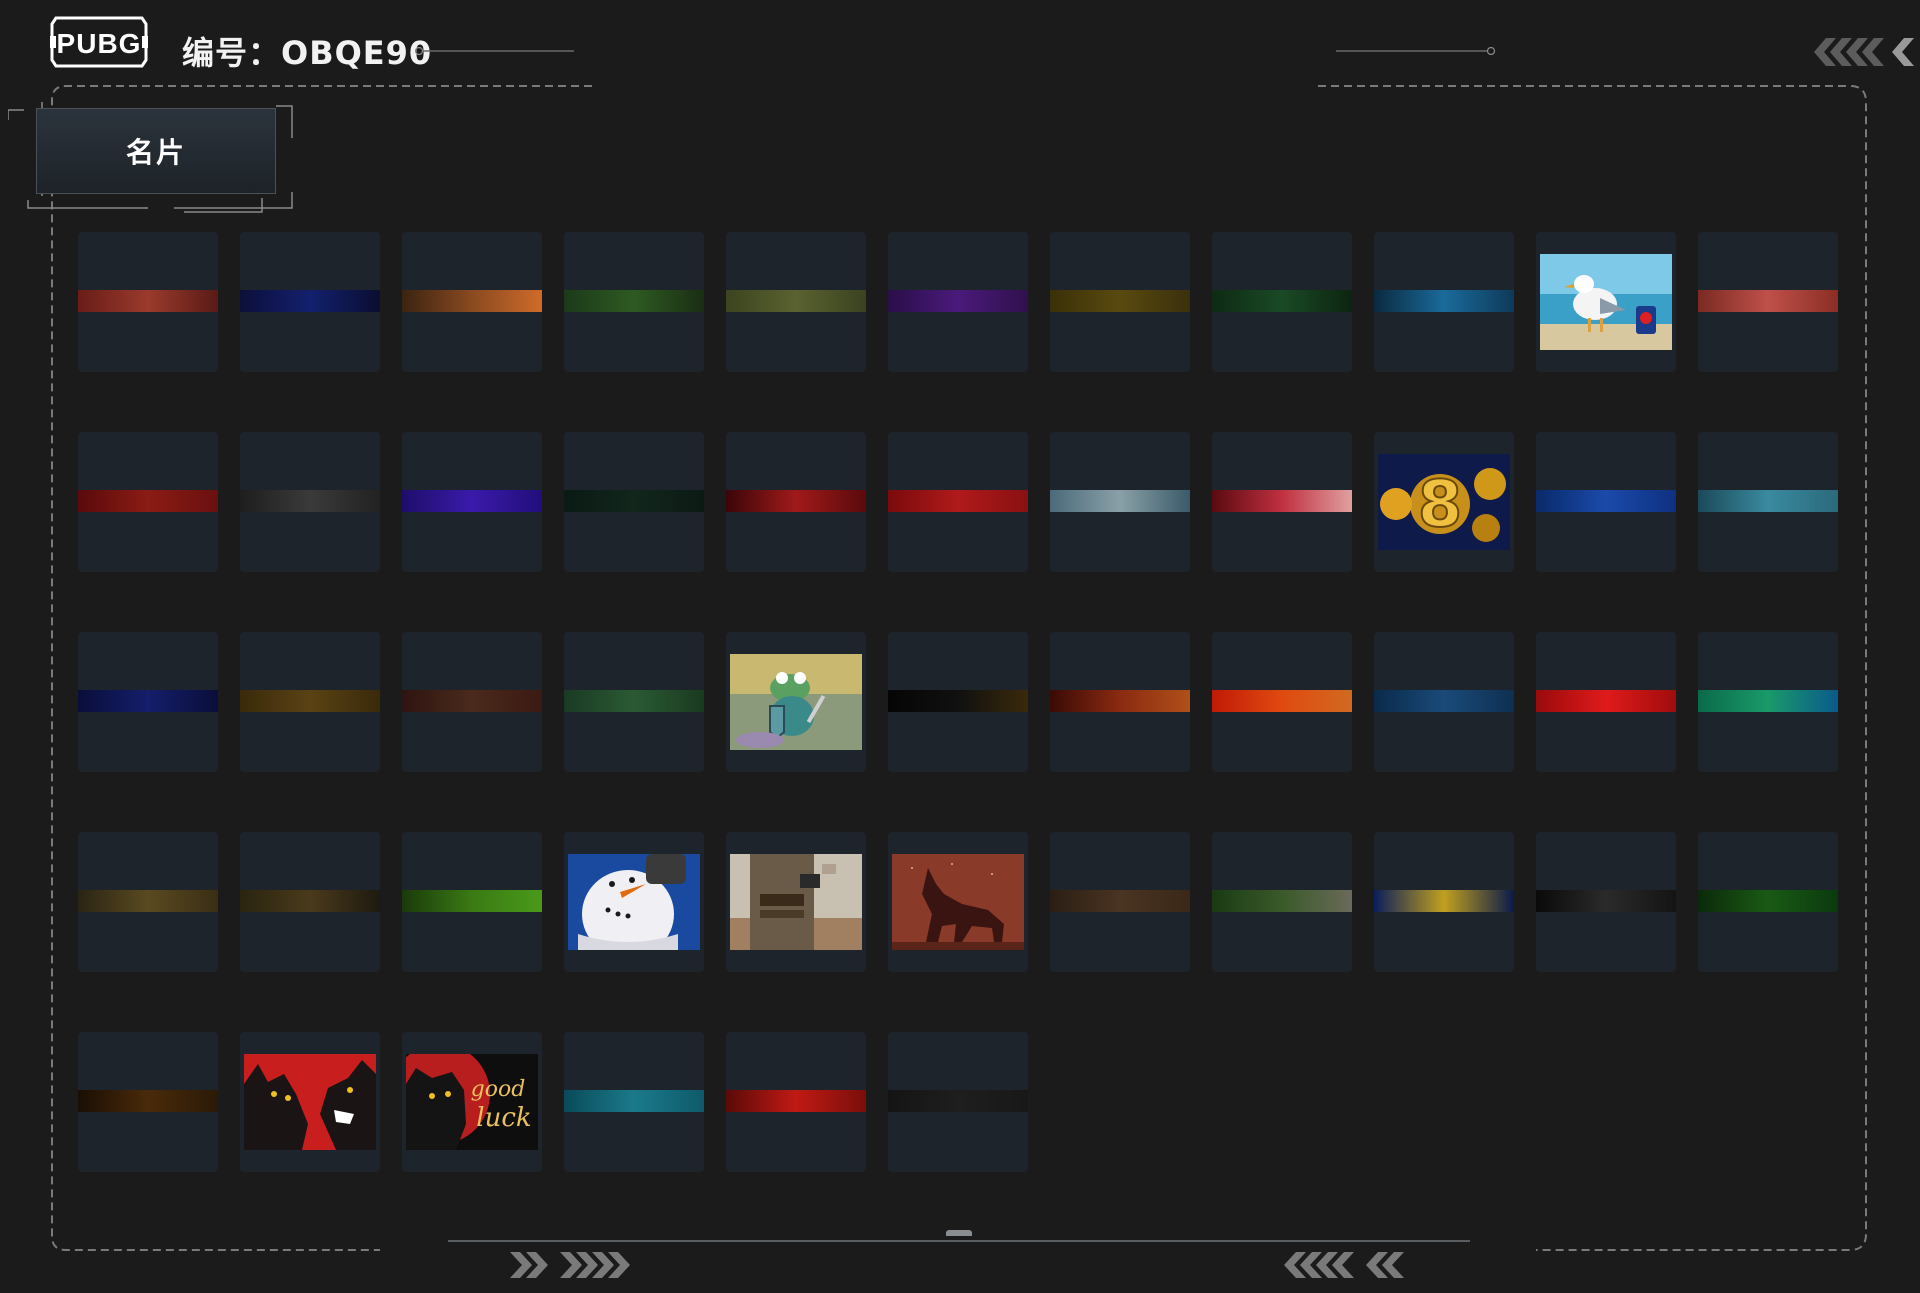 This screenshot has height=1293, width=1920. I want to click on seagull-image, so click(1606, 302).